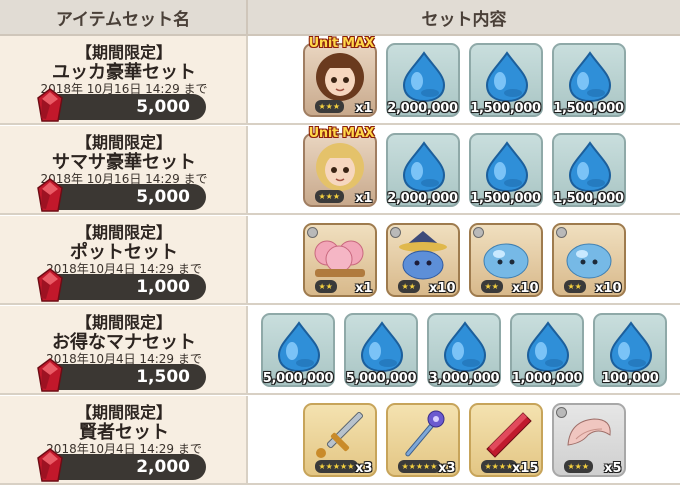  I want to click on set-name-cell: 【期間限定】 ポットセット 2018年10月4日 14:29 まで 1,000, so click(124, 259).